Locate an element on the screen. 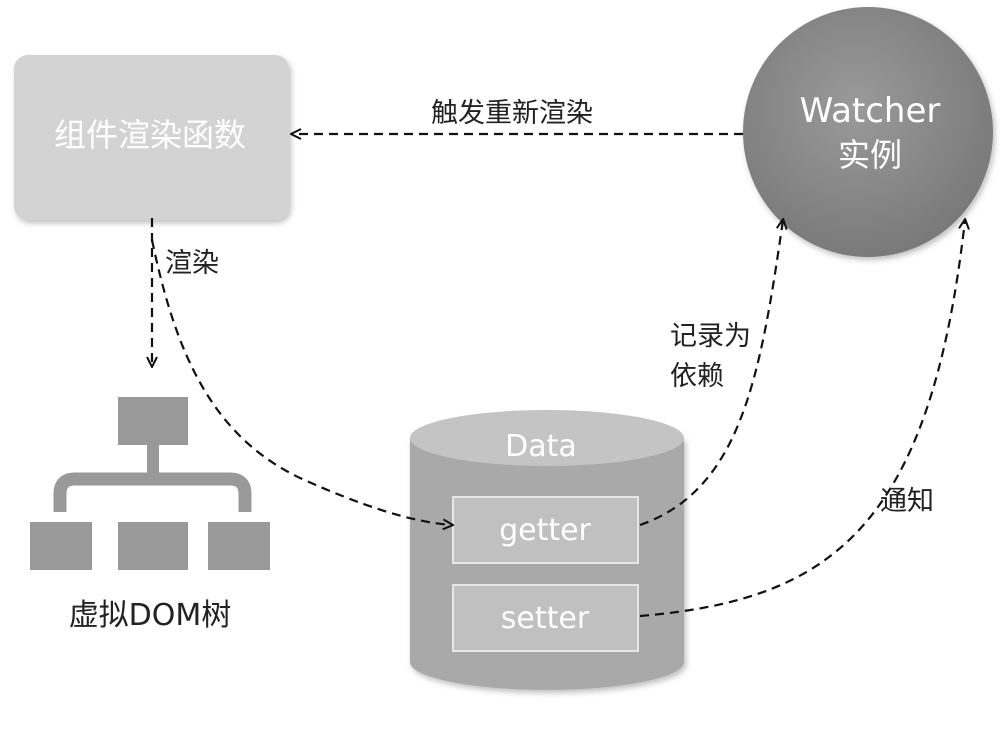 The width and height of the screenshot is (1007, 731). record-dependency-label-line1: 记录为 is located at coordinates (710, 336).